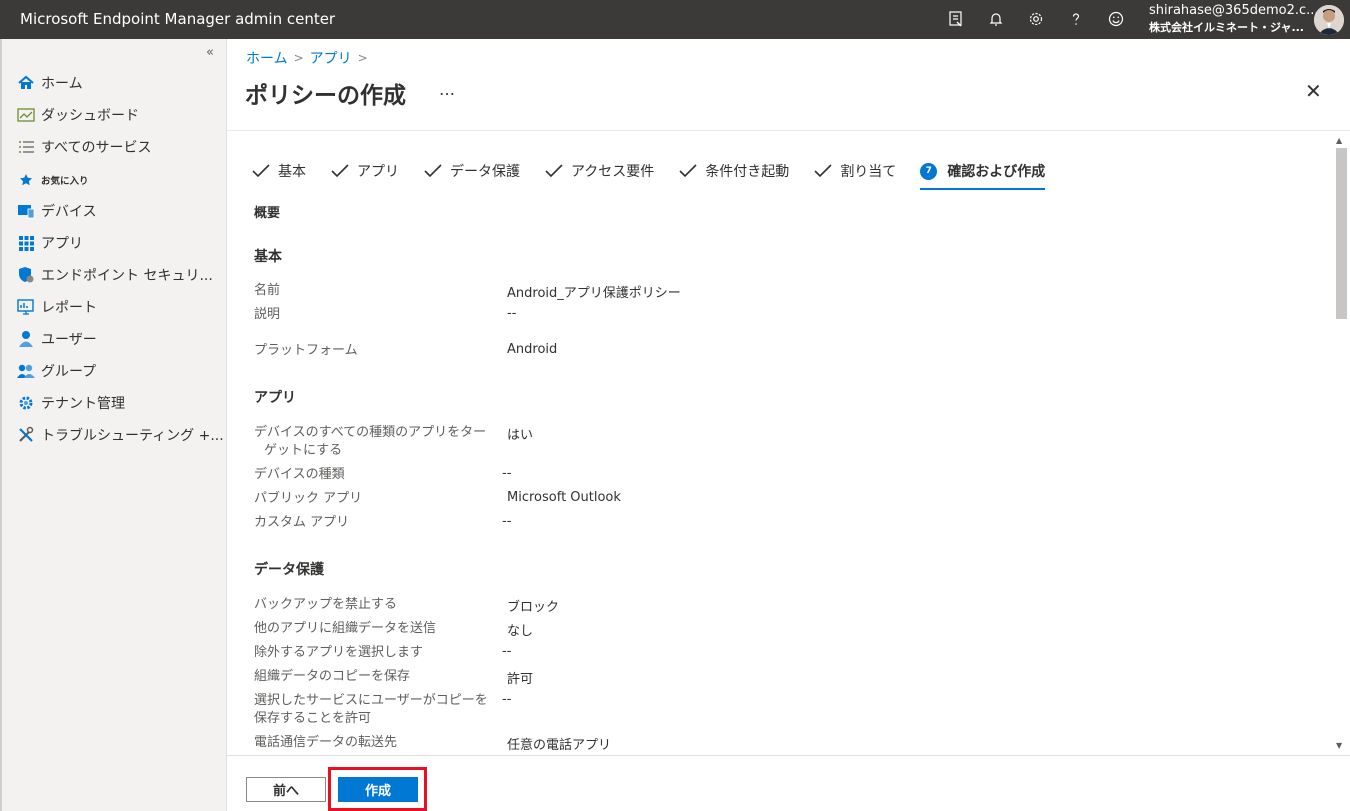 The height and width of the screenshot is (811, 1350). What do you see at coordinates (303, 450) in the screenshot?
I see `row-label-cont: ゲットにする` at bounding box center [303, 450].